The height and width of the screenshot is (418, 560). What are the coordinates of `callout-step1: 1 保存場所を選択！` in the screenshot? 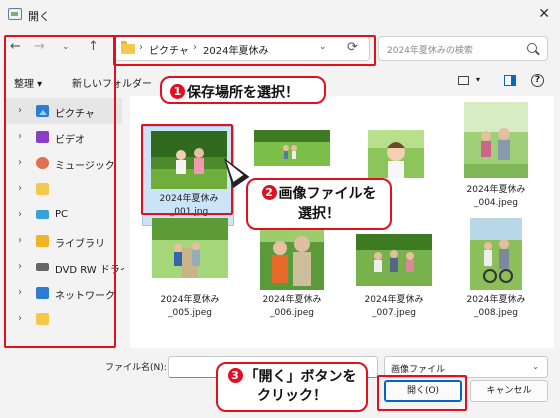 It's located at (243, 90).